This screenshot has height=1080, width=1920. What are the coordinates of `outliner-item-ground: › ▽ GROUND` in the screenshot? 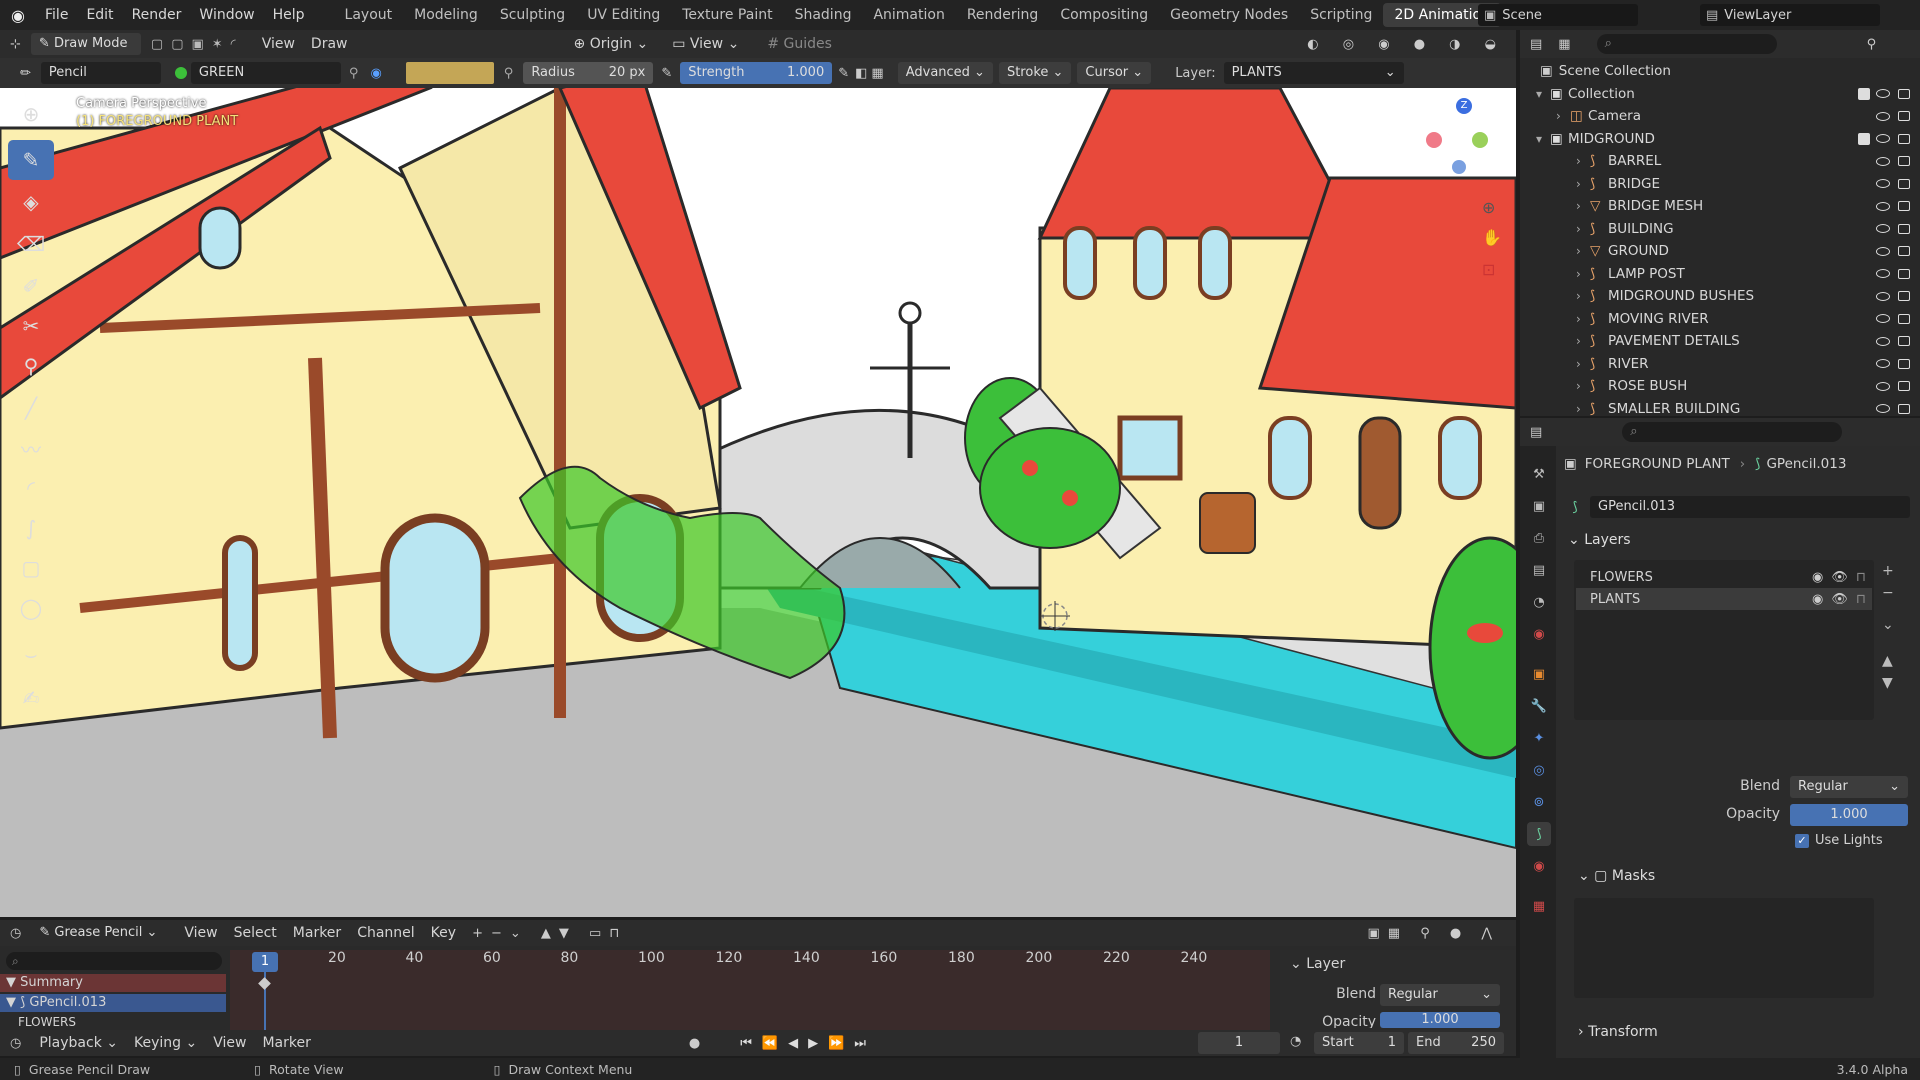 It's located at (1720, 251).